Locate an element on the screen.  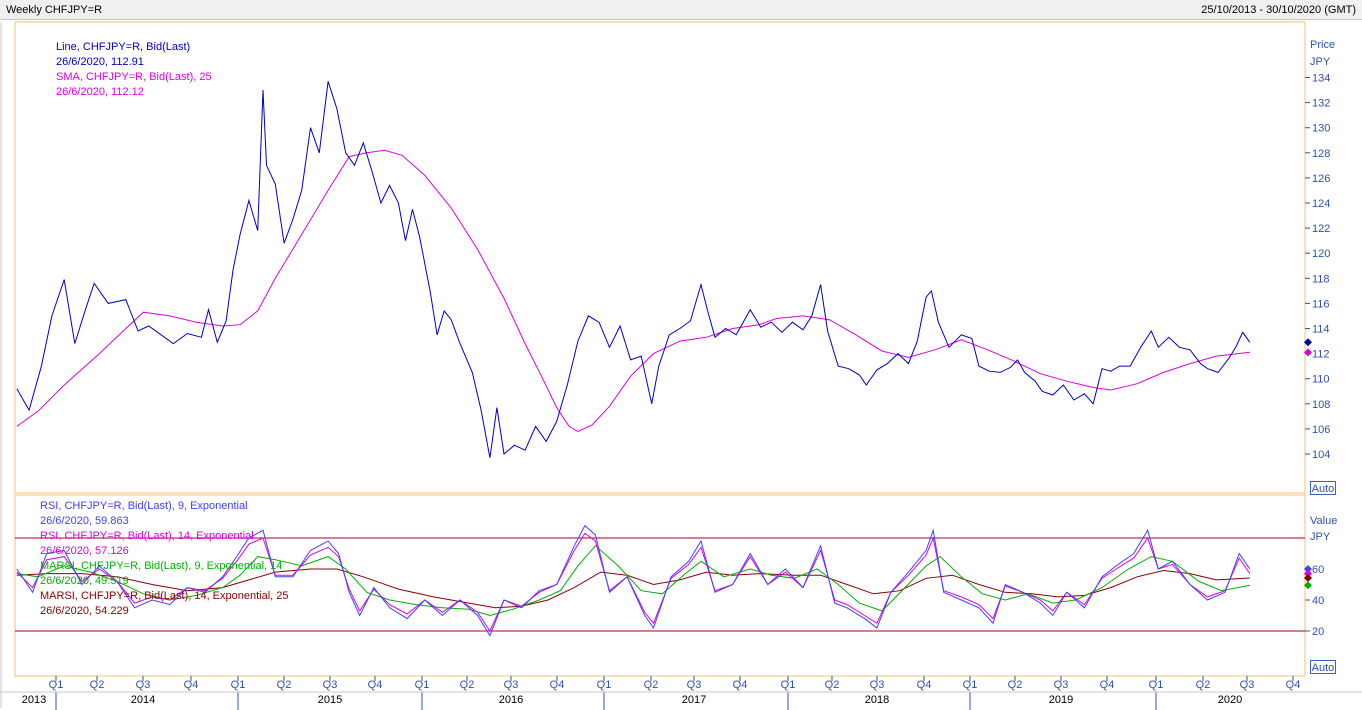
year-label: 2017 is located at coordinates (694, 700).